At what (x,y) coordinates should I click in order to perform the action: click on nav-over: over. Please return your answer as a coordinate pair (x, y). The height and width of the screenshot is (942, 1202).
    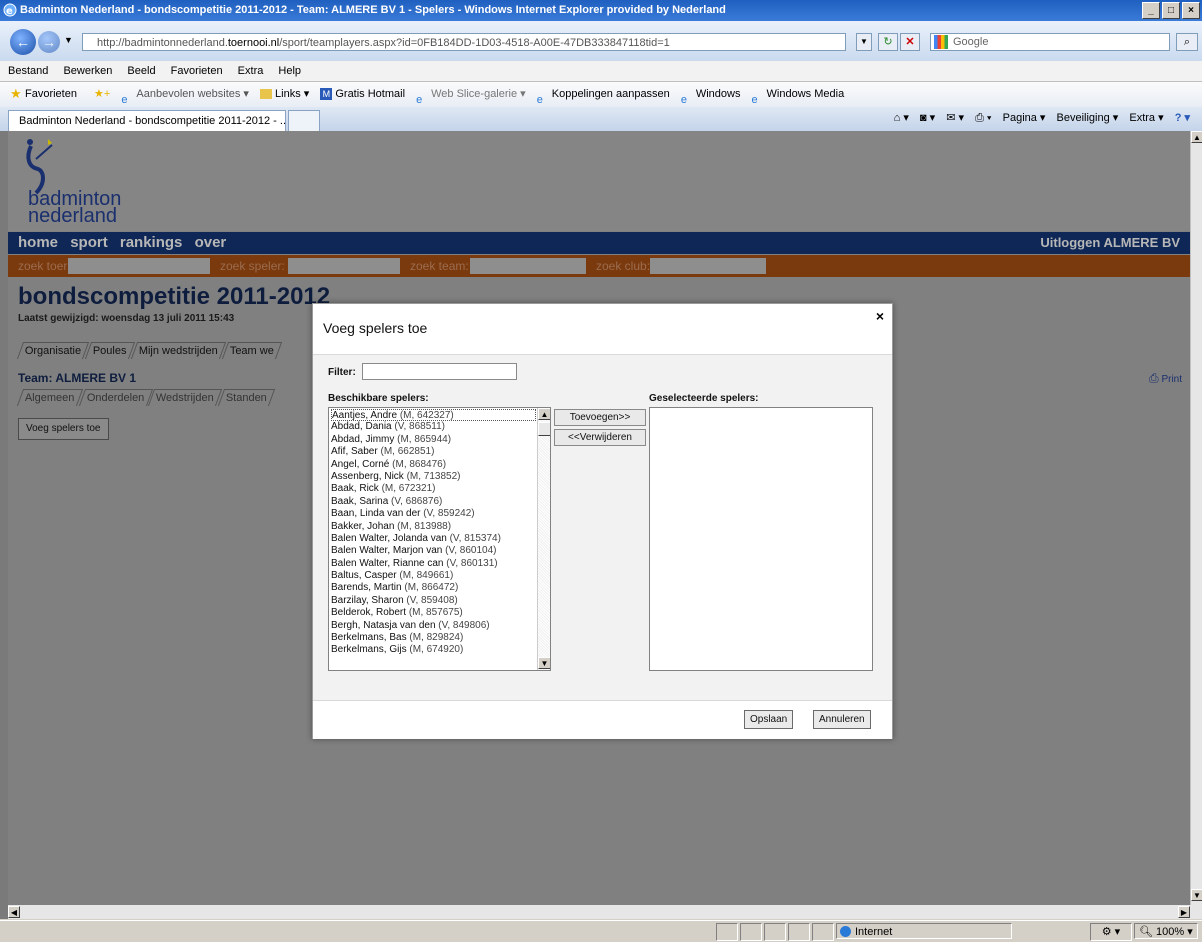
    Looking at the image, I should click on (211, 242).